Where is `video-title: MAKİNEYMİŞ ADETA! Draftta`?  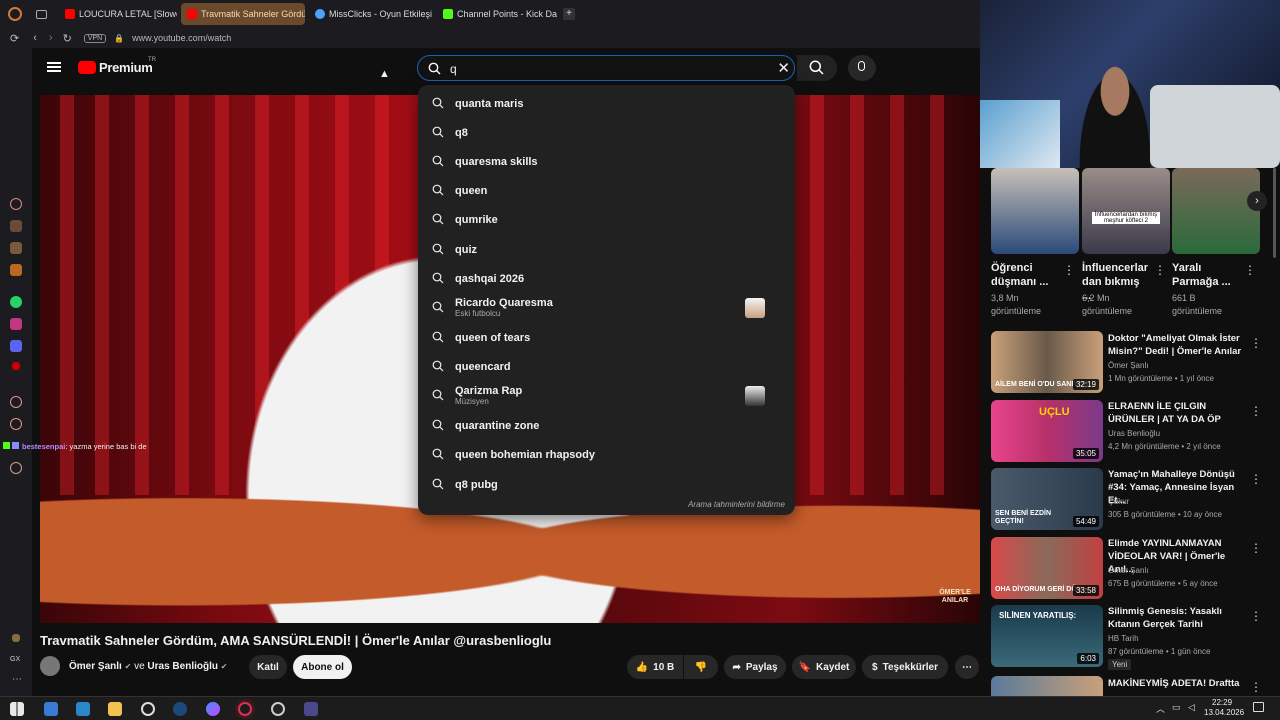 video-title: MAKİNEYMİŞ ADETA! Draftta is located at coordinates (1176, 683).